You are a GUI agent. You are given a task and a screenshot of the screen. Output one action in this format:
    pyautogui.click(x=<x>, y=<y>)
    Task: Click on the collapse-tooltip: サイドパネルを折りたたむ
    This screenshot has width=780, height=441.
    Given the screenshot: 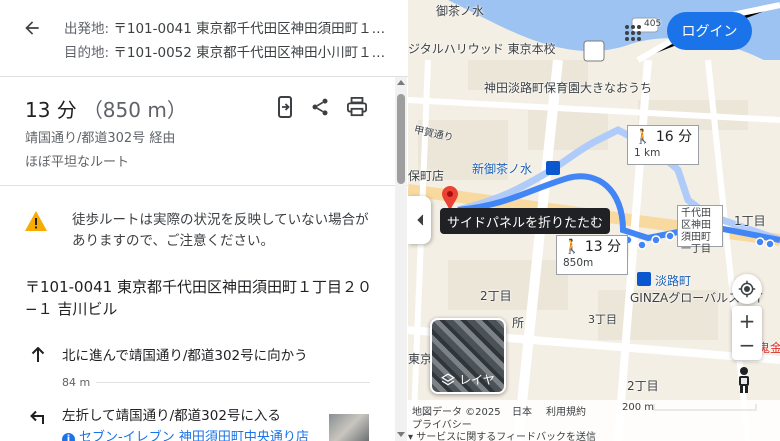 What is the action you would take?
    pyautogui.click(x=525, y=221)
    